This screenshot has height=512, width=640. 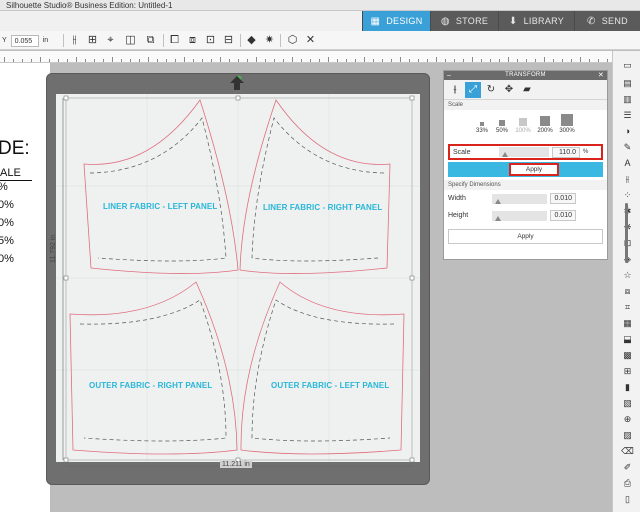 I want to click on more-icon: ▯, so click(x=627, y=499).